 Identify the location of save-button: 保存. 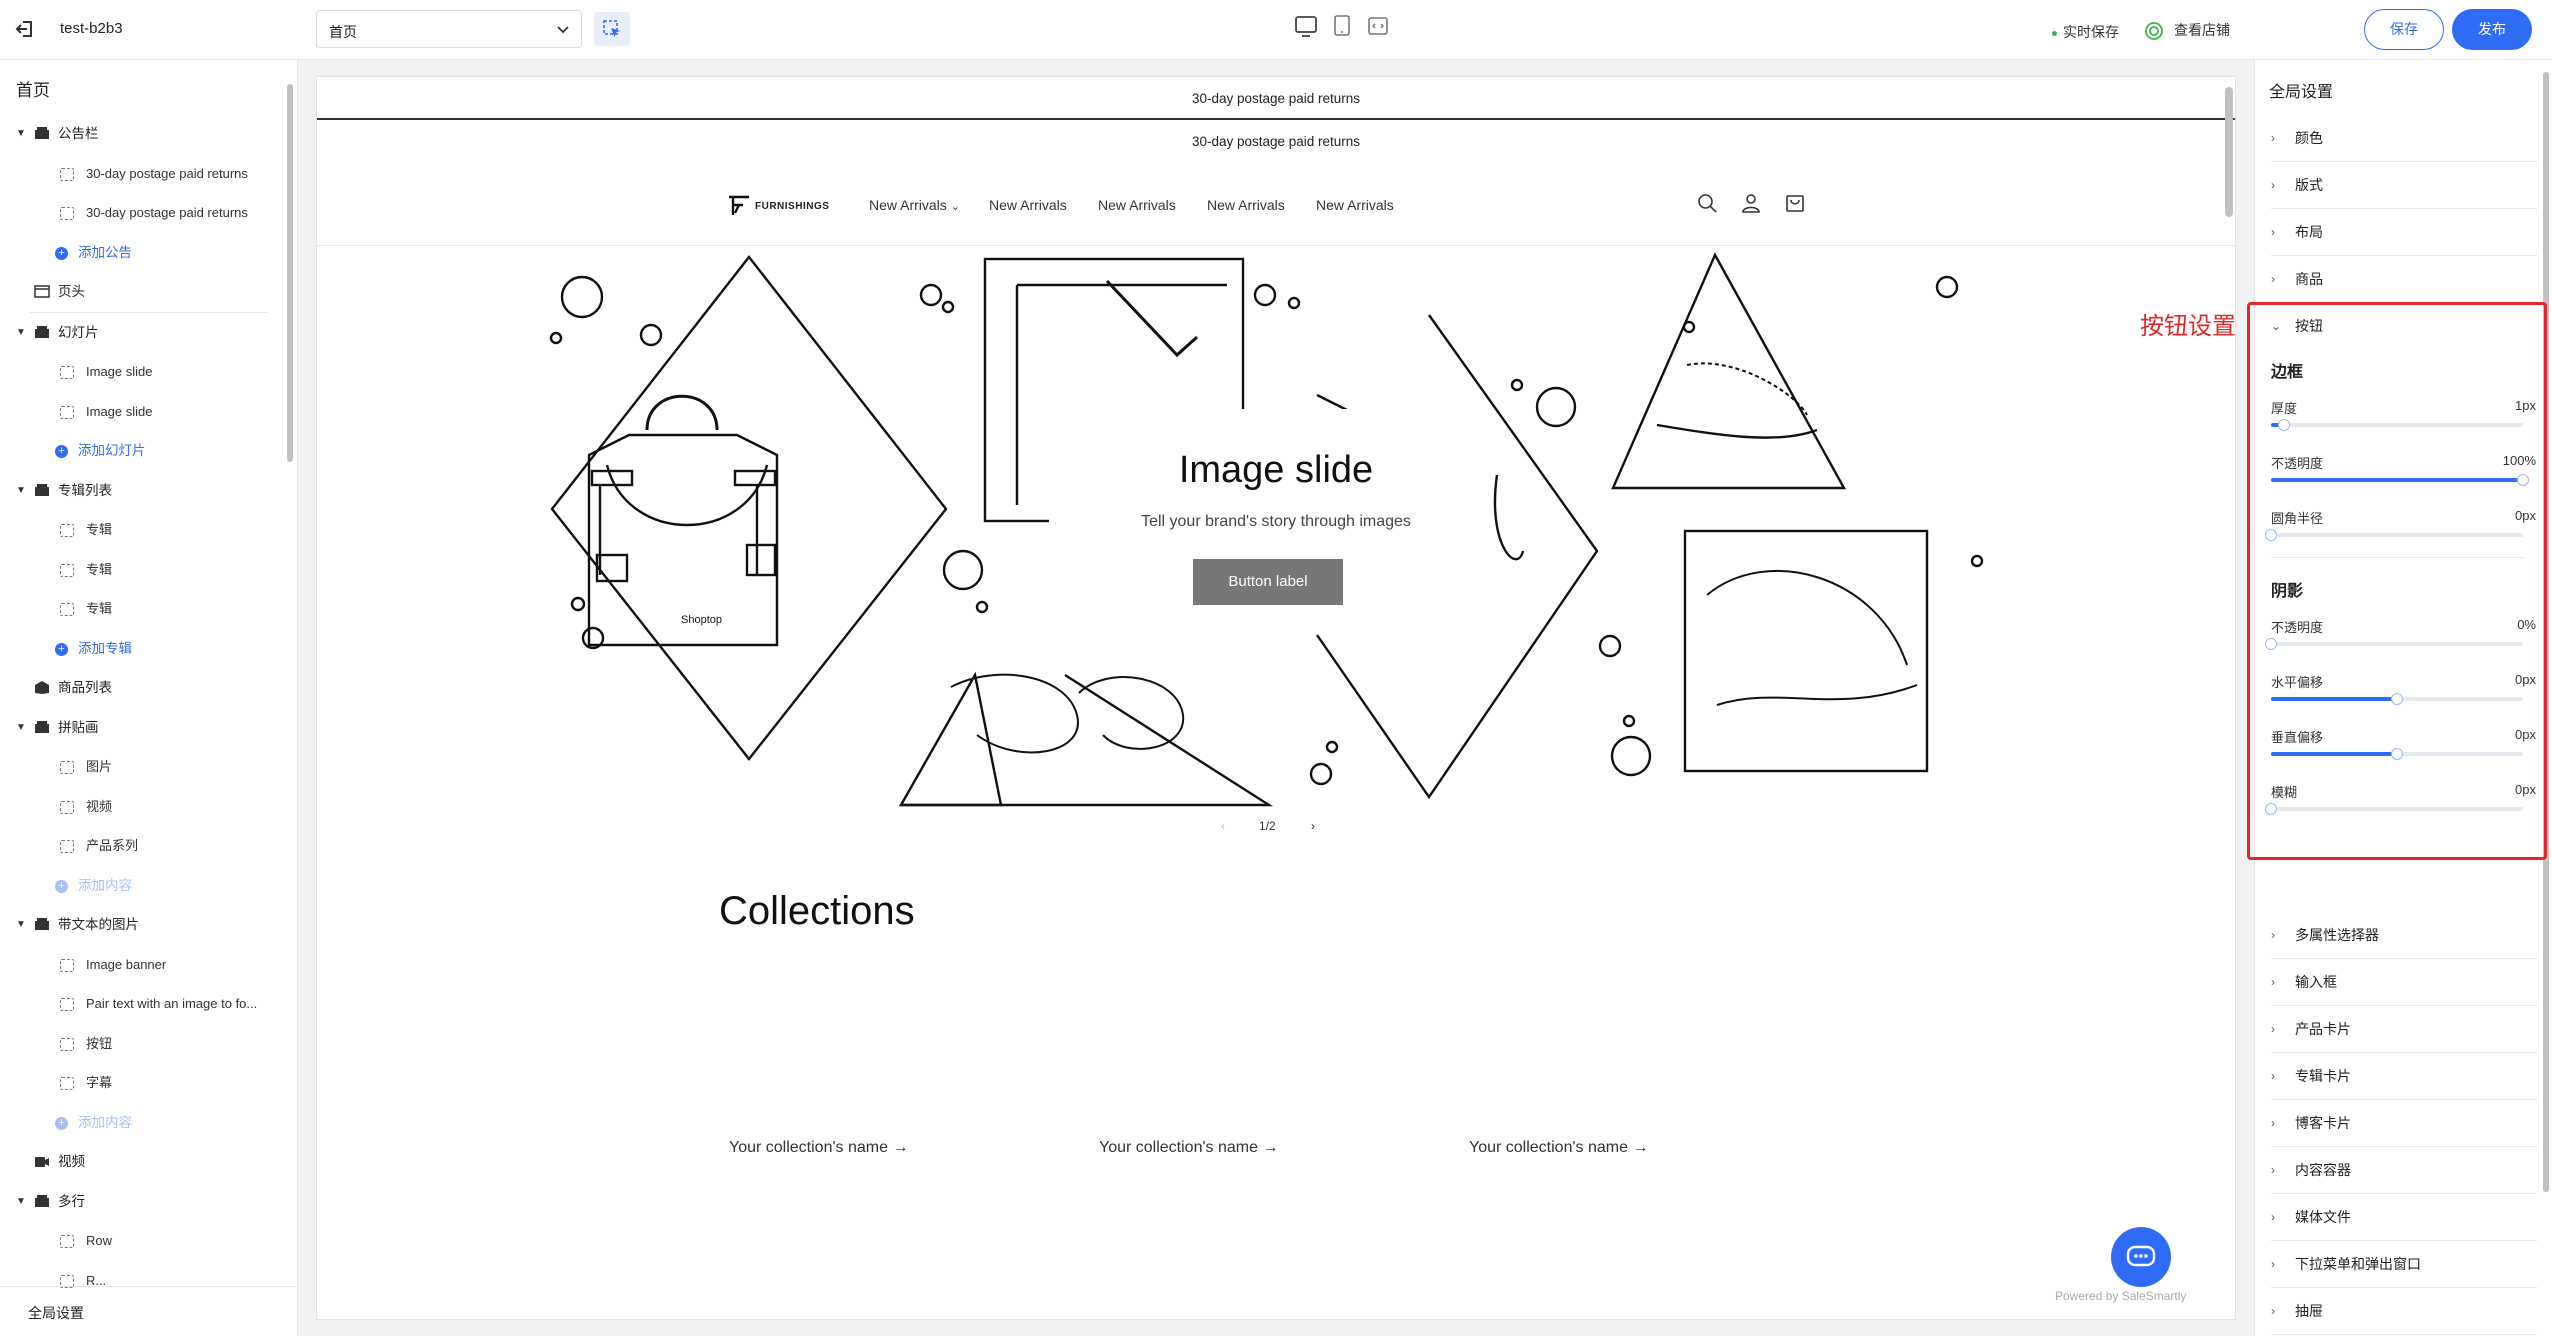
(2404, 29).